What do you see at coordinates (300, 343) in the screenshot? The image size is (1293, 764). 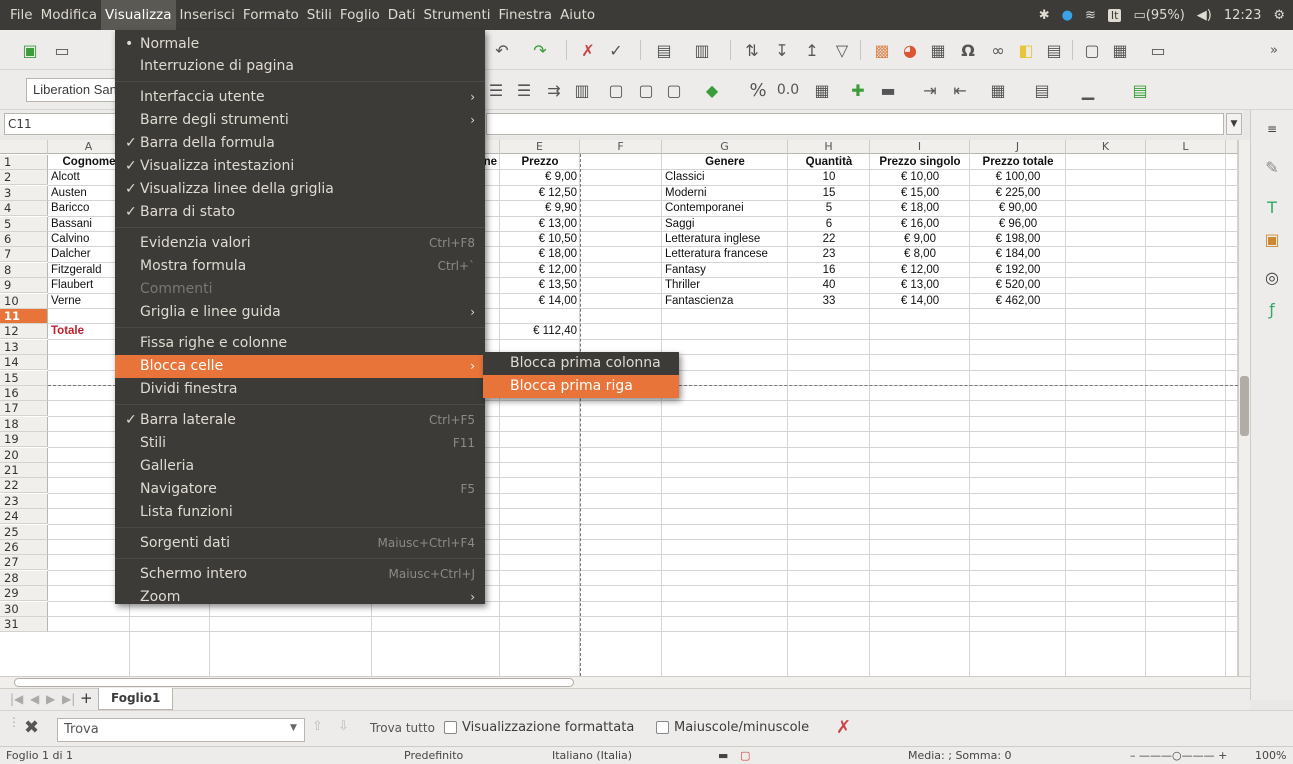 I see `freeze-rows-columns-item: Fissa righe e colonne` at bounding box center [300, 343].